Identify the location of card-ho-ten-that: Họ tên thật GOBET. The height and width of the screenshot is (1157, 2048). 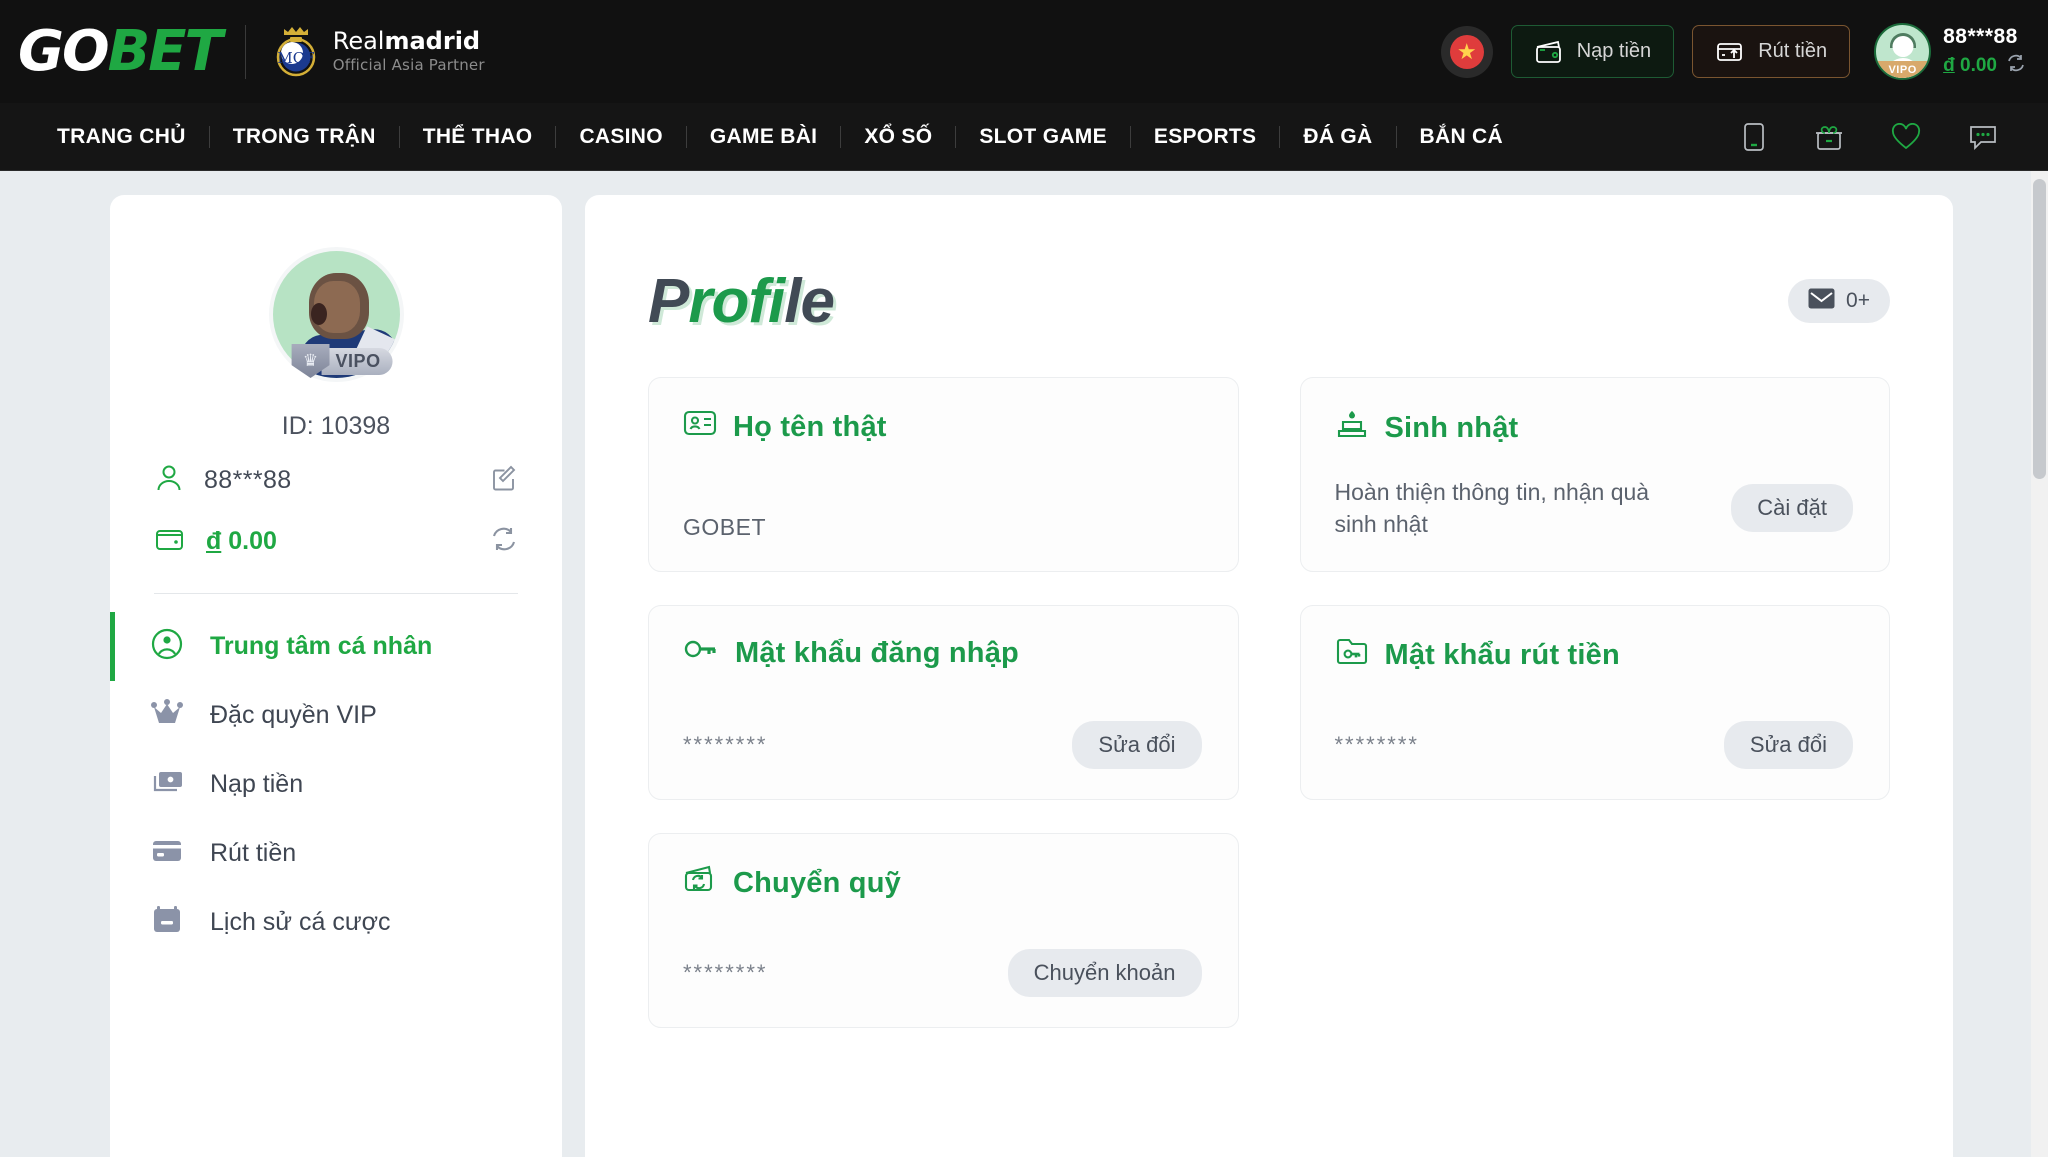
(943, 474).